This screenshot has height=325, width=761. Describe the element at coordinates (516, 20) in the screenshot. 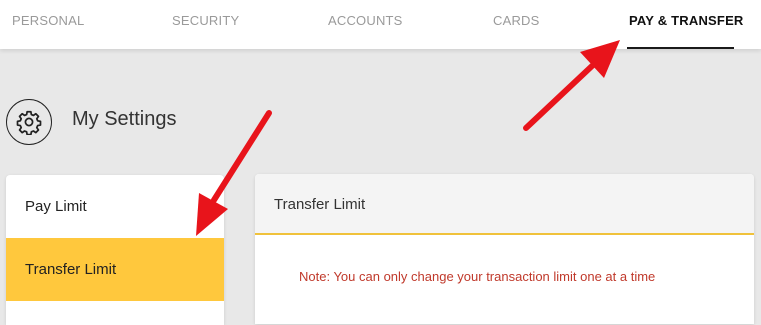

I see `tab-cards: CARDS` at that location.